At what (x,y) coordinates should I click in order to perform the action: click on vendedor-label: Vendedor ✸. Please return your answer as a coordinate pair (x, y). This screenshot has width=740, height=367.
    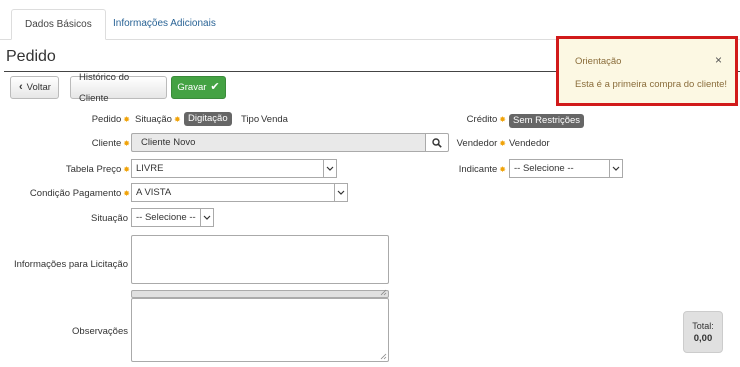
    Looking at the image, I should click on (481, 143).